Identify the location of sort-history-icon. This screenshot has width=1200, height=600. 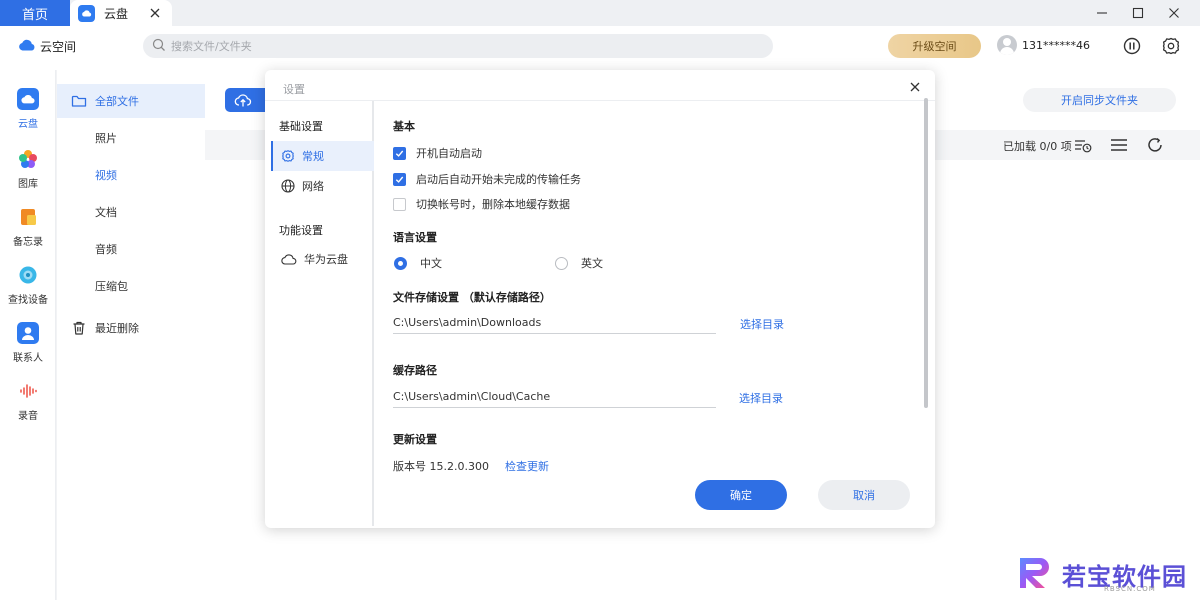
(1083, 145).